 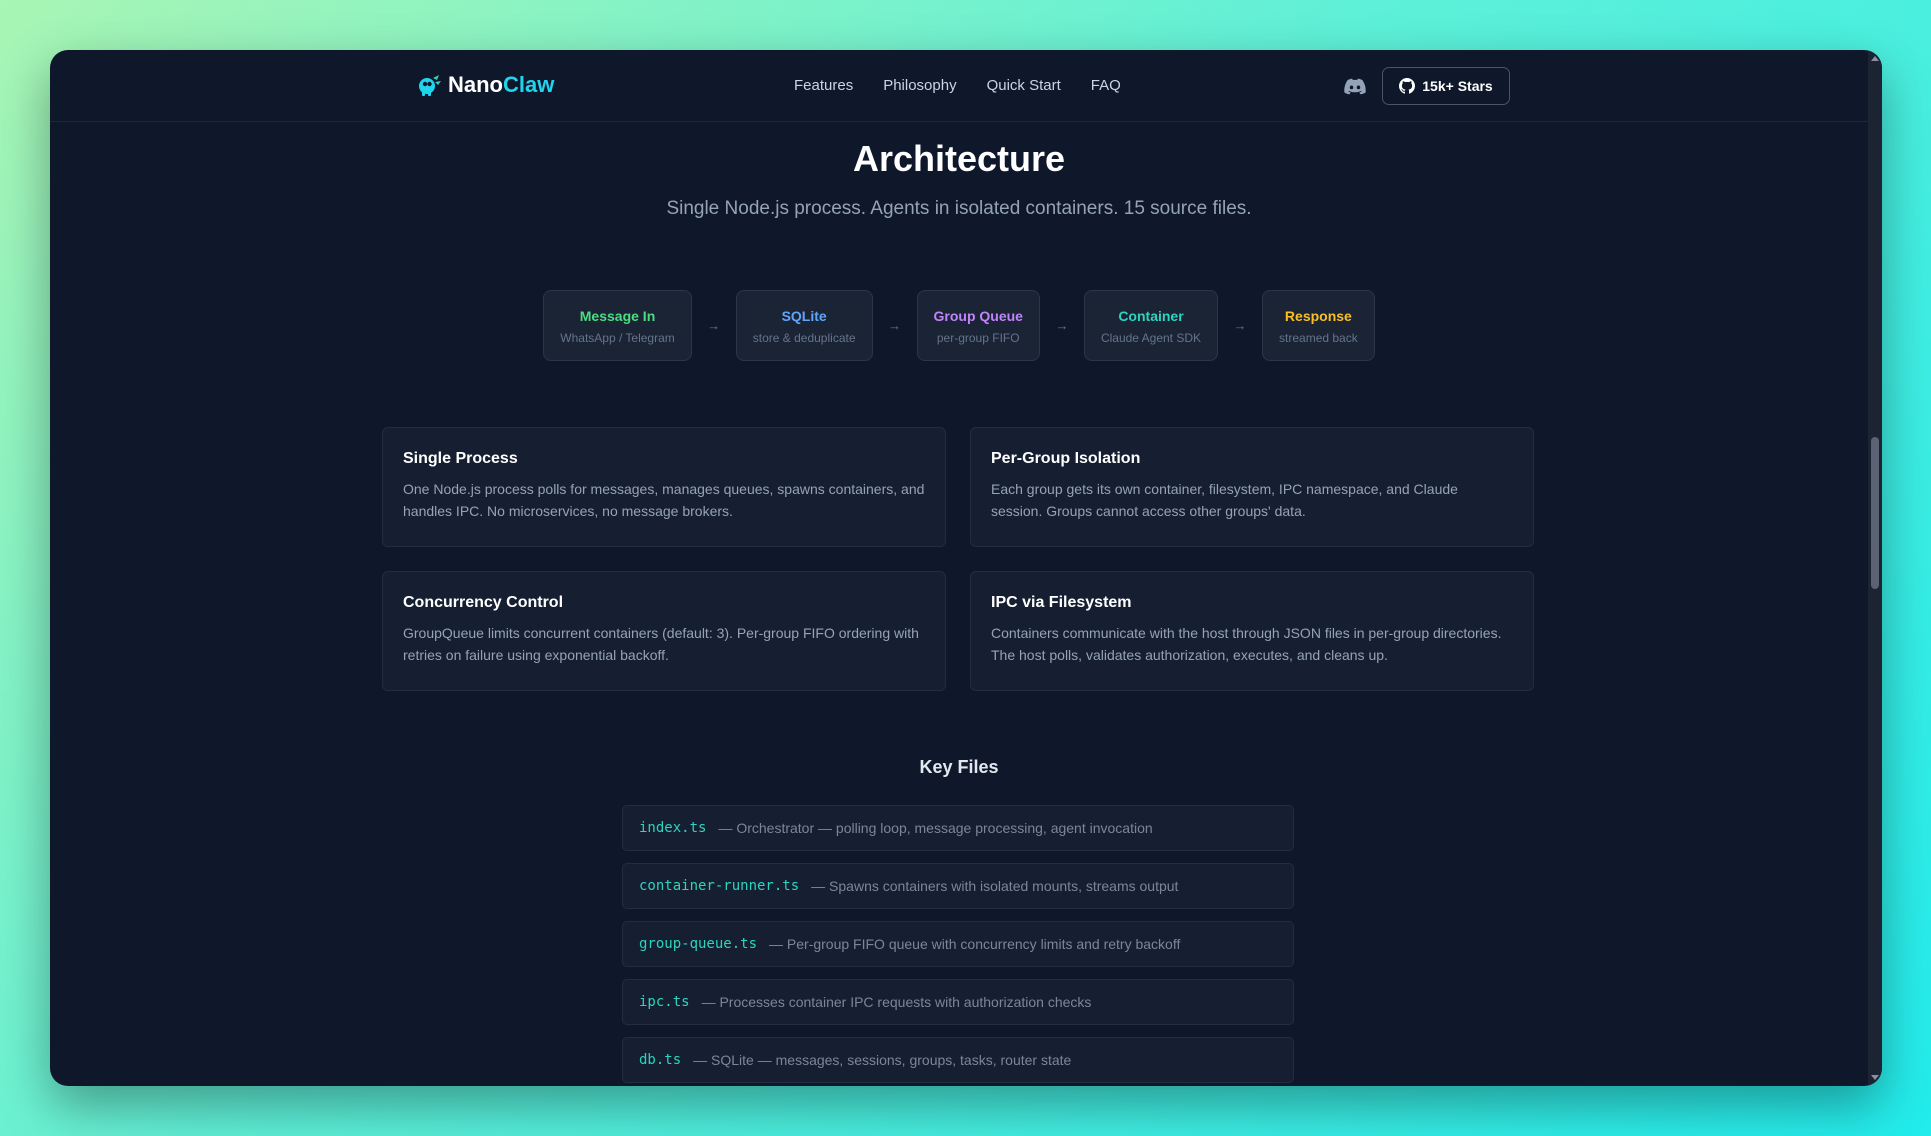 What do you see at coordinates (804, 338) in the screenshot?
I see `flow-step-desc: store & deduplicate` at bounding box center [804, 338].